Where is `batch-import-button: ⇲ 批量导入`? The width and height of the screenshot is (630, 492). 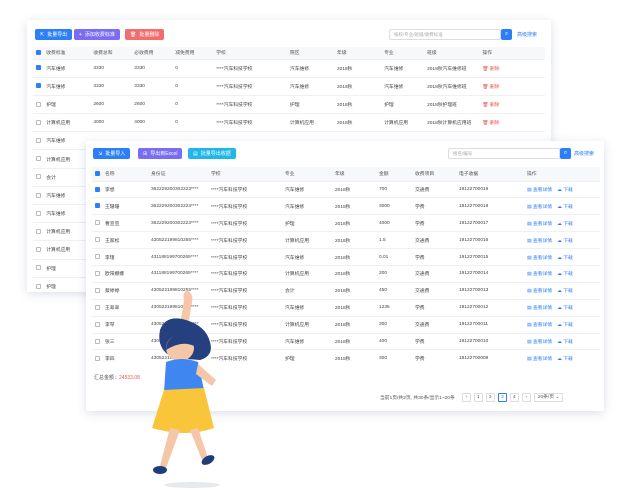 batch-import-button: ⇲ 批量导入 is located at coordinates (112, 153).